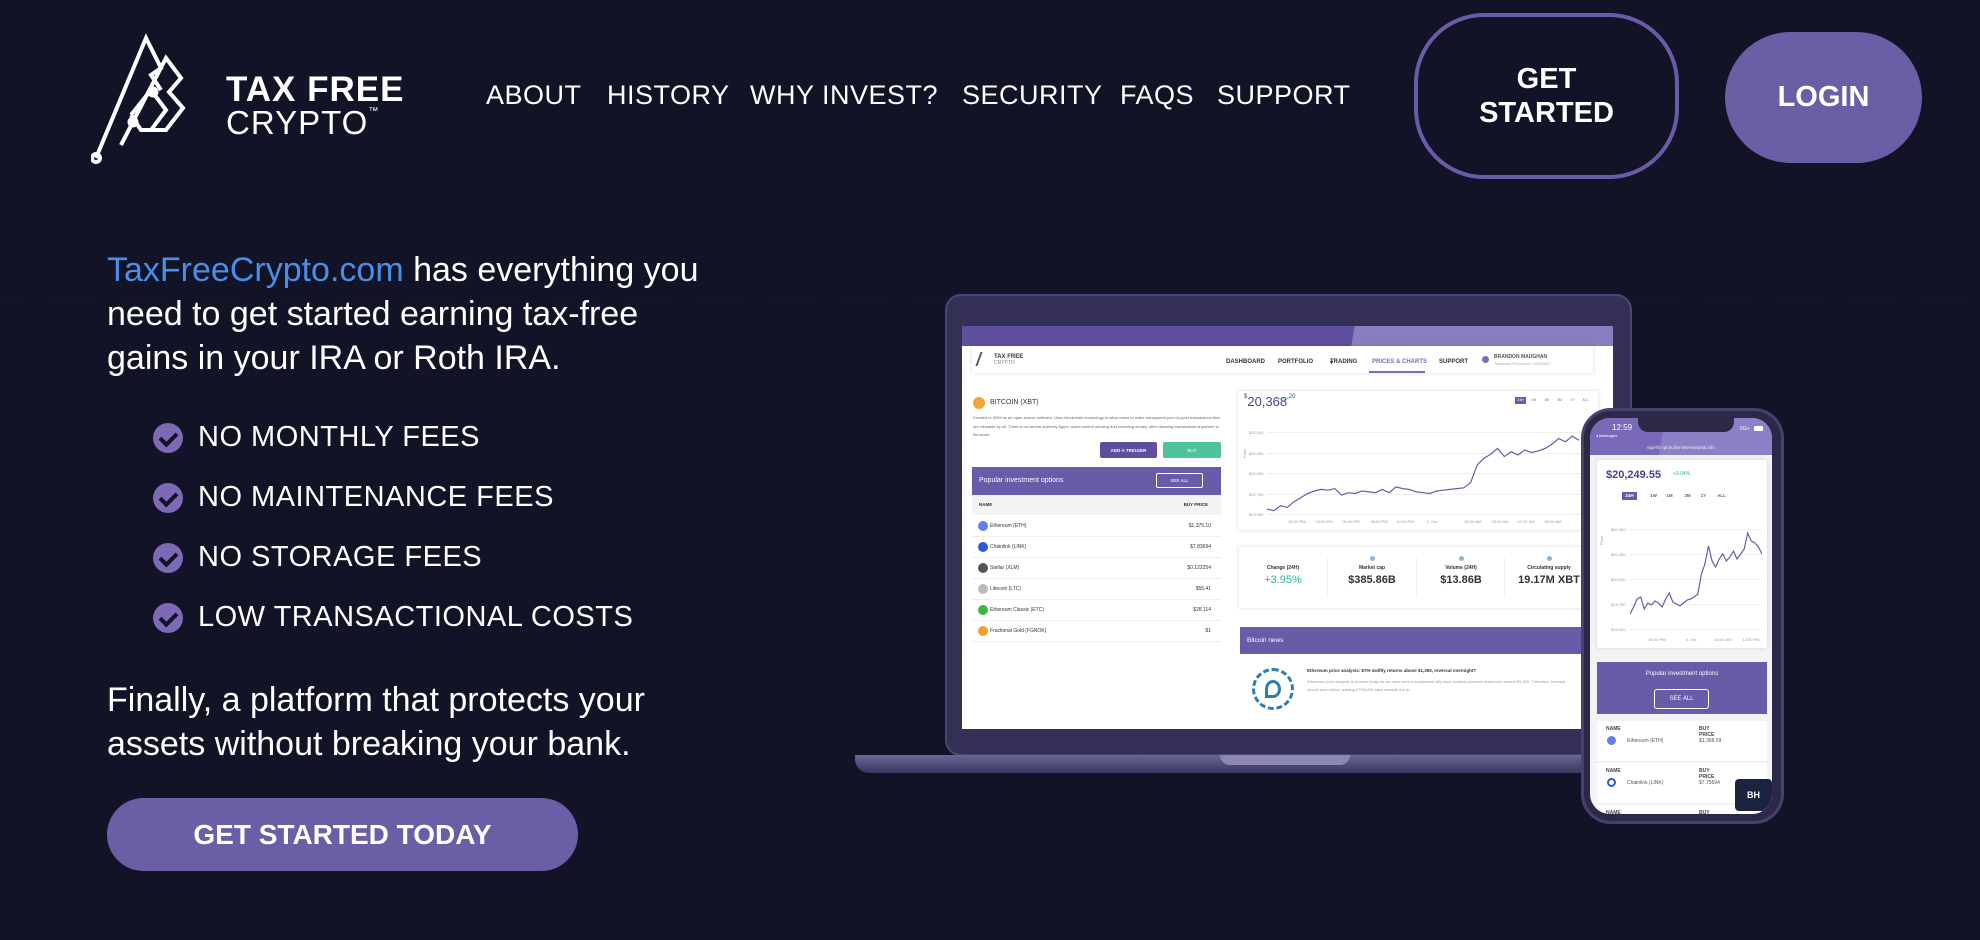 The image size is (1980, 940). What do you see at coordinates (1681, 447) in the screenshot?
I see `url-bar: eqd-tfc-qa.bullioninternational.info` at bounding box center [1681, 447].